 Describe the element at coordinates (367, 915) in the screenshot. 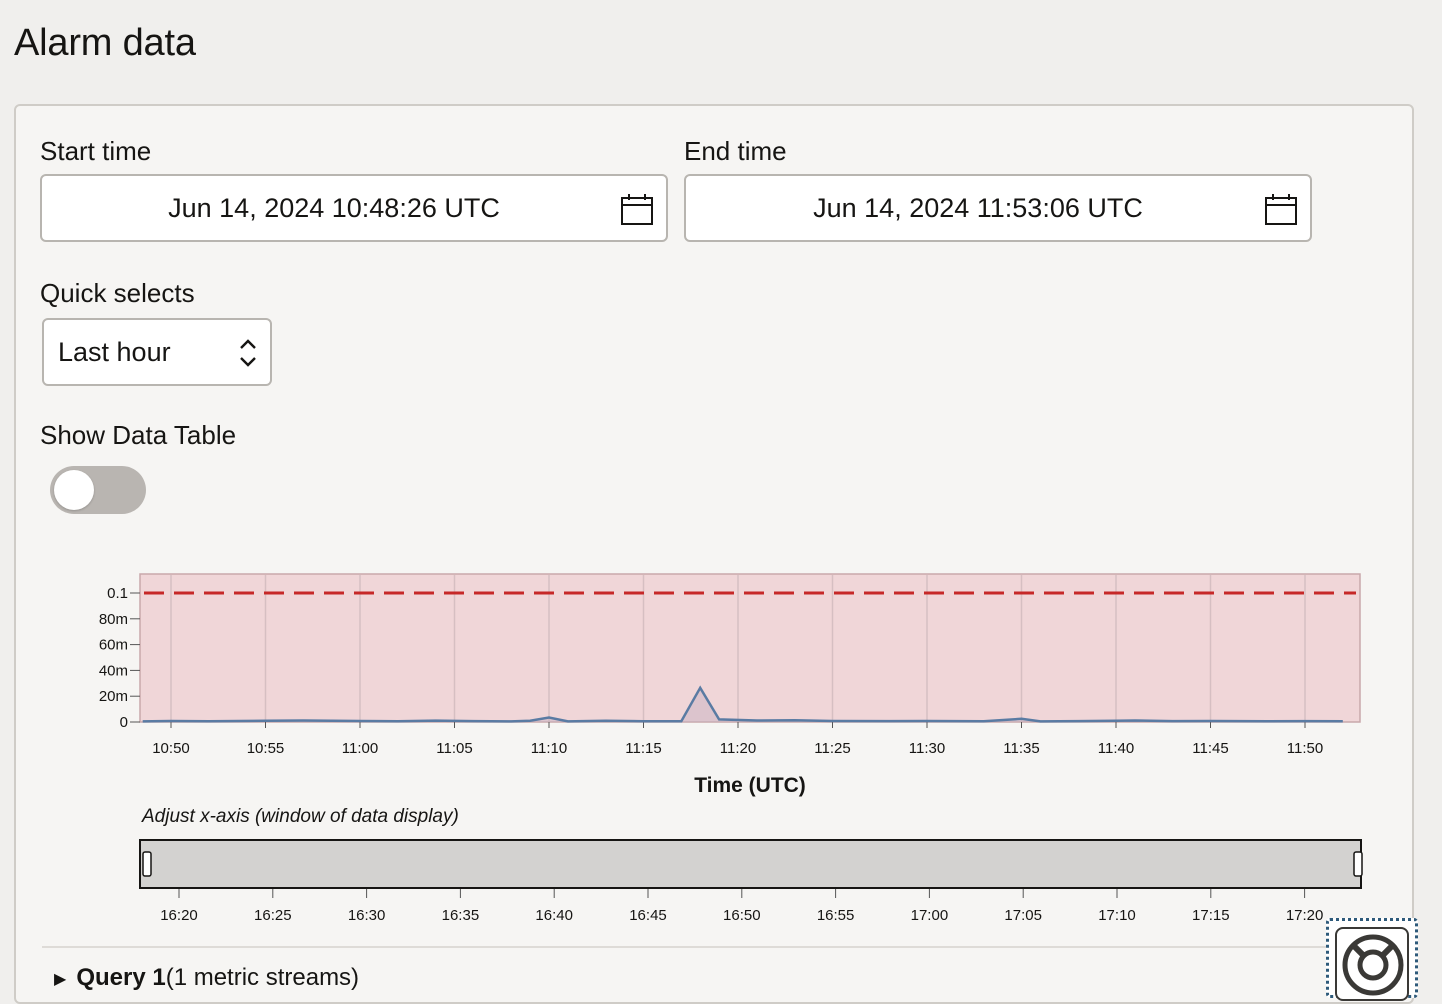

I see `range-tick-label: 16:30` at that location.